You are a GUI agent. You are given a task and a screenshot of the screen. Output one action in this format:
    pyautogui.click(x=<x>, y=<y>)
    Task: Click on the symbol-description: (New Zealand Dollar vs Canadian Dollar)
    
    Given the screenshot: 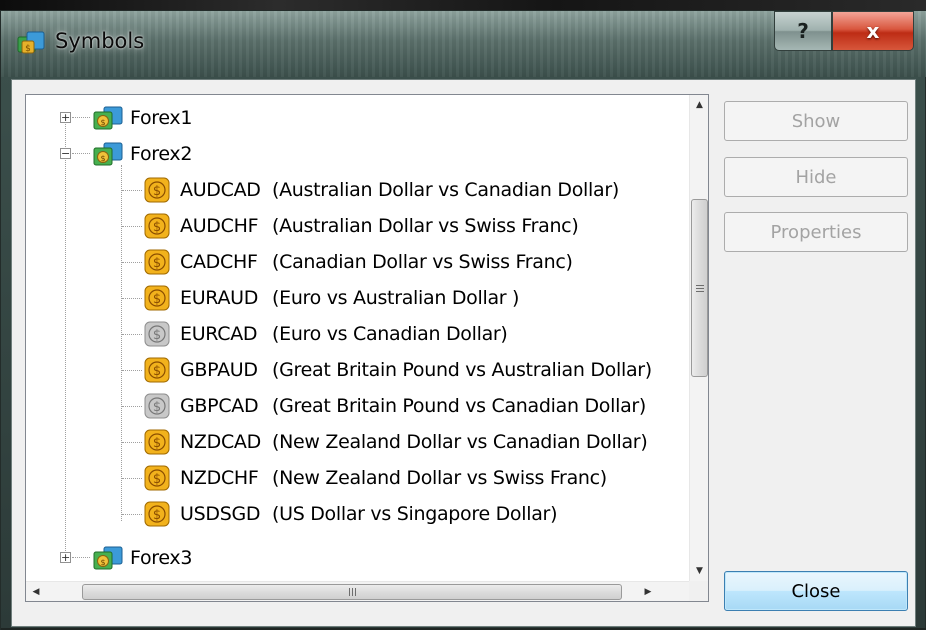 What is the action you would take?
    pyautogui.click(x=460, y=442)
    